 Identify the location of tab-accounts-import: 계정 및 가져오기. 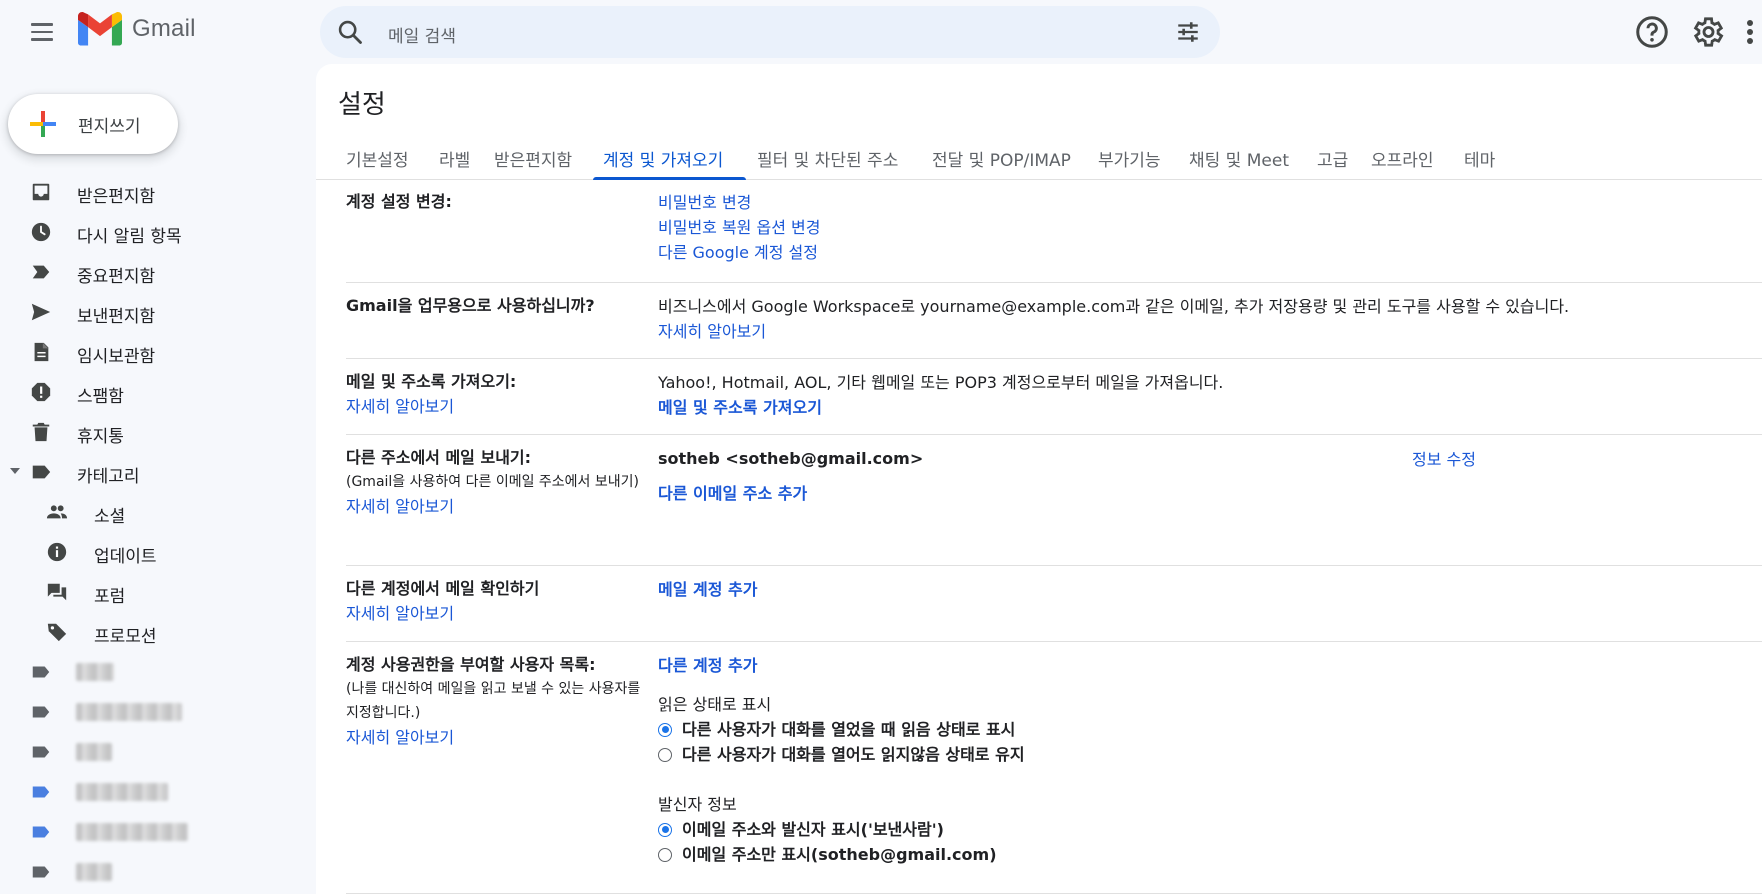
(663, 158).